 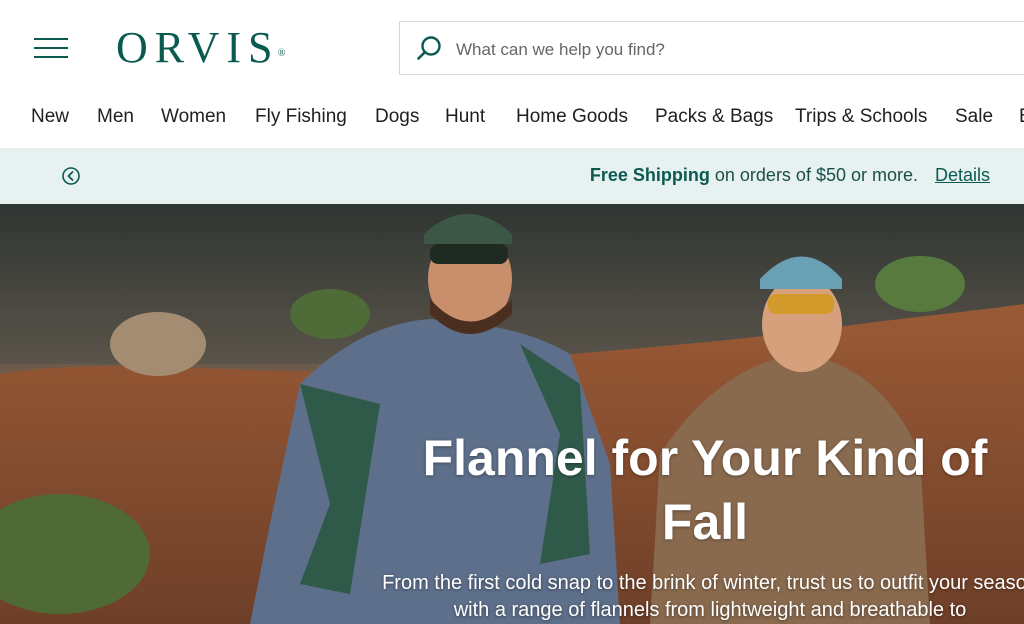 I want to click on nav-item-truncated: B, so click(x=1021, y=117).